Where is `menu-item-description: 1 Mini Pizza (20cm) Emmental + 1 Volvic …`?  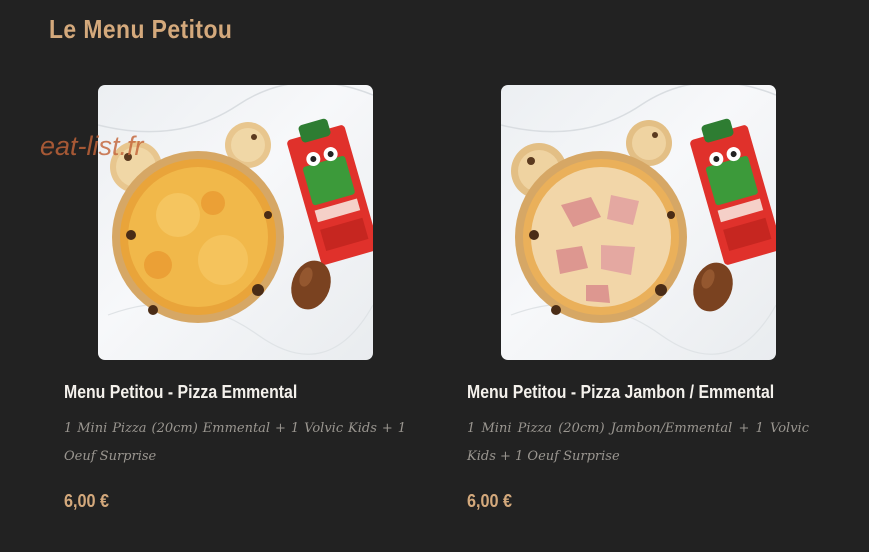 menu-item-description: 1 Mini Pizza (20cm) Emmental + 1 Volvic … is located at coordinates (235, 442).